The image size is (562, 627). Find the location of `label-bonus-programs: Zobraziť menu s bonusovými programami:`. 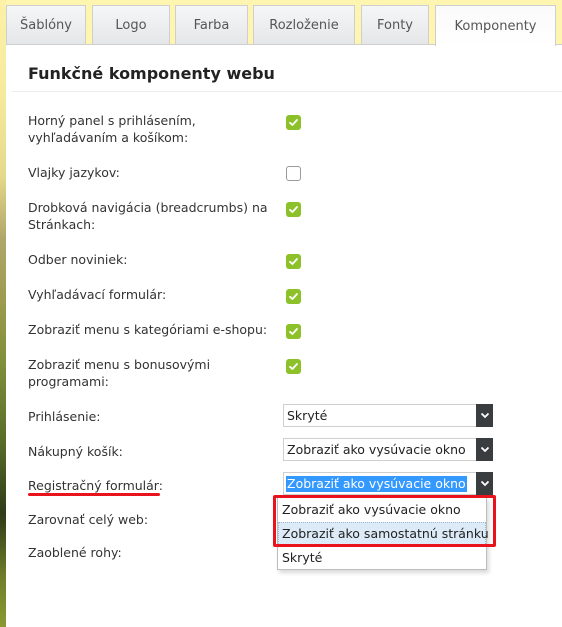

label-bonus-programs: Zobraziť menu s bonusovými programami: is located at coordinates (119, 373).